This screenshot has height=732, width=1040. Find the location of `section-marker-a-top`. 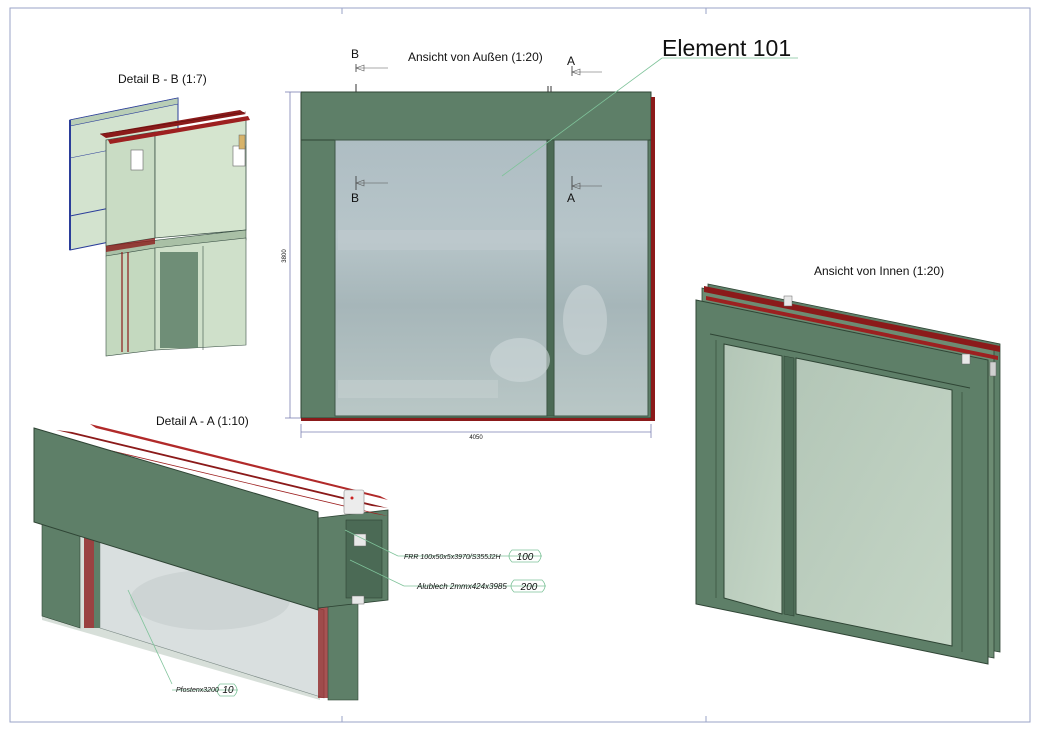

section-marker-a-top is located at coordinates (586, 71).